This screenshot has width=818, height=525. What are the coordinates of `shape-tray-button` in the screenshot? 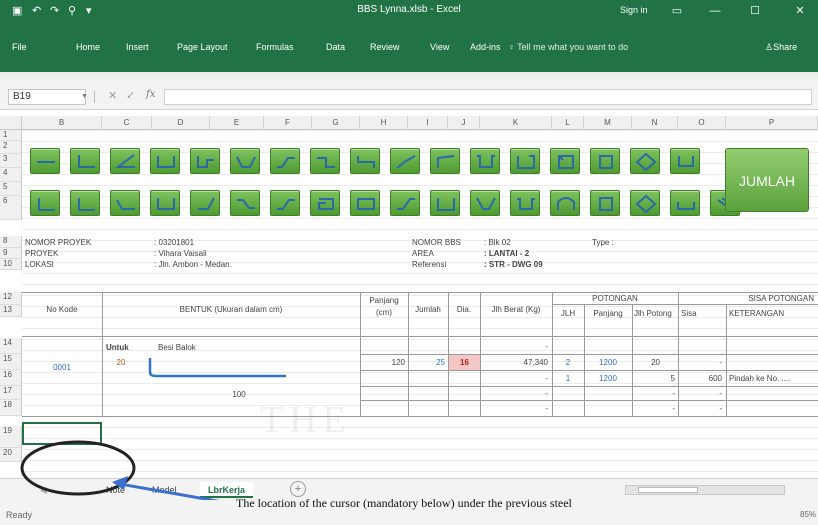 It's located at (685, 203).